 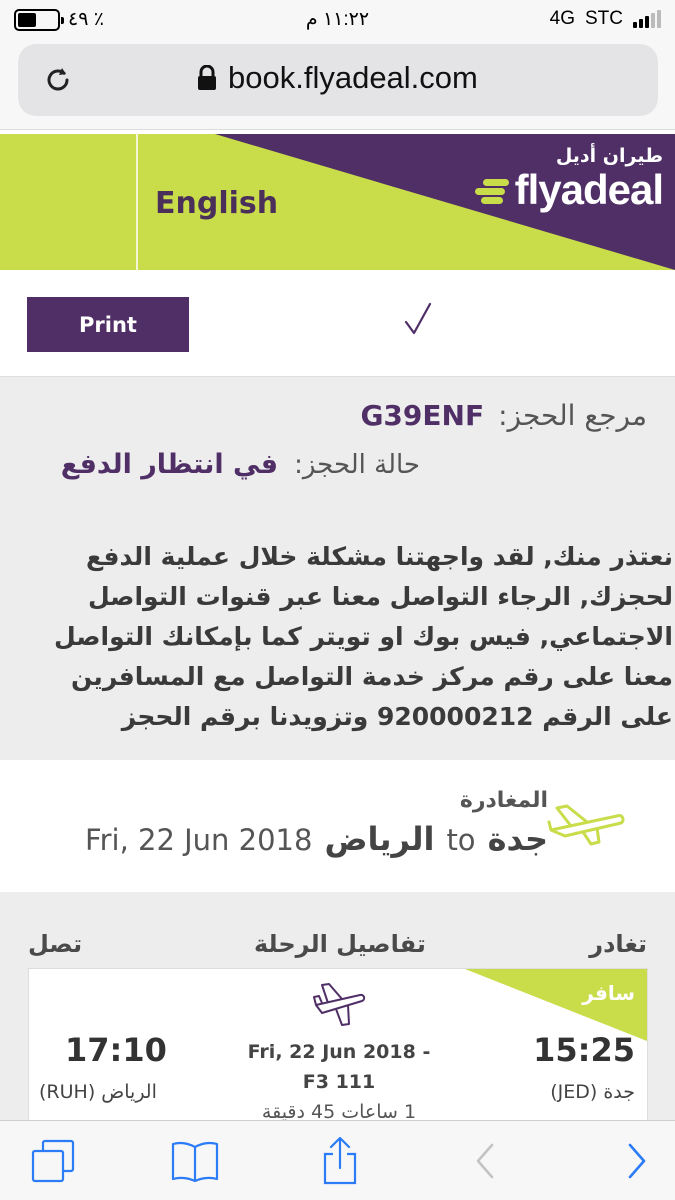 I want to click on arrive-column-header: تصل, so click(x=55, y=944).